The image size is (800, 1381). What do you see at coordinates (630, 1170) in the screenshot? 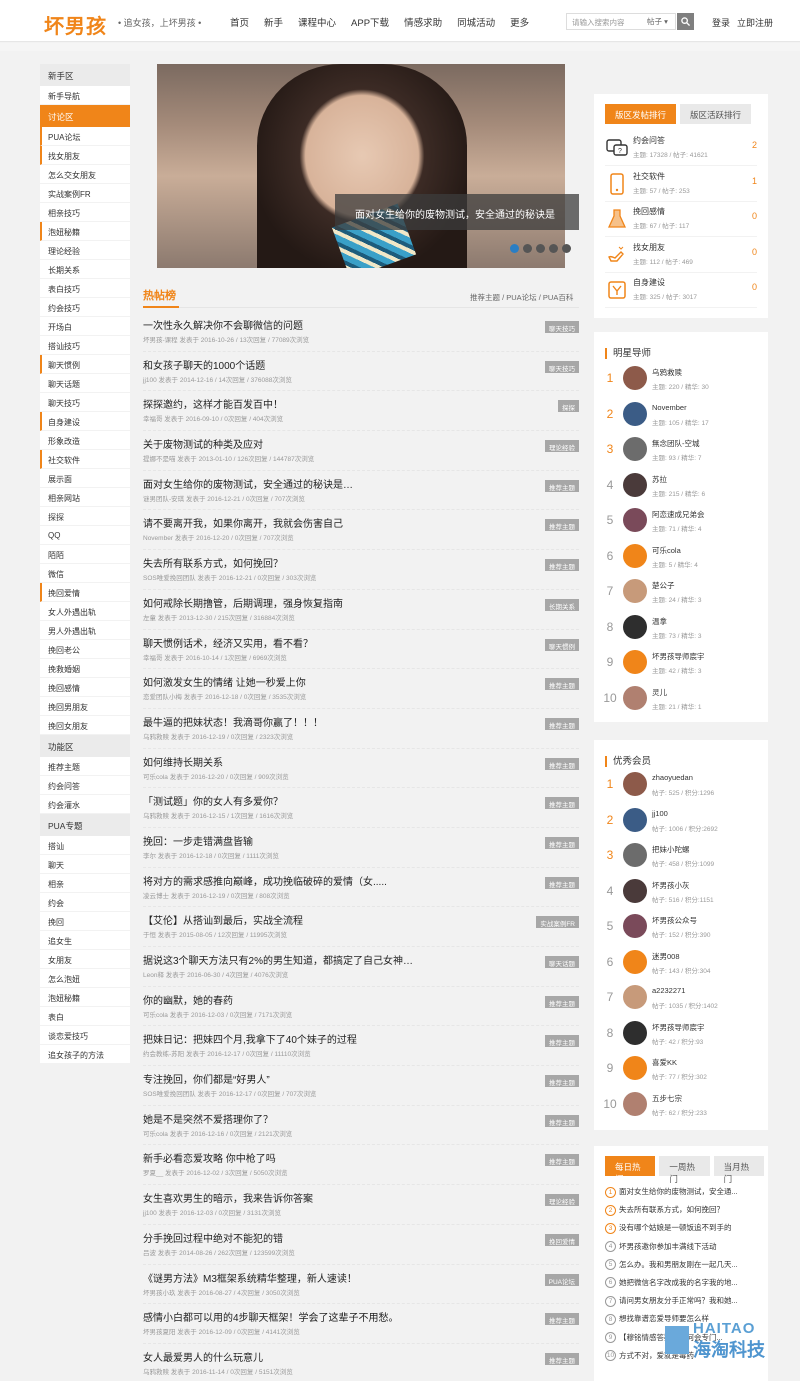
I see `tab-daily-hot: 每日热门` at bounding box center [630, 1170].